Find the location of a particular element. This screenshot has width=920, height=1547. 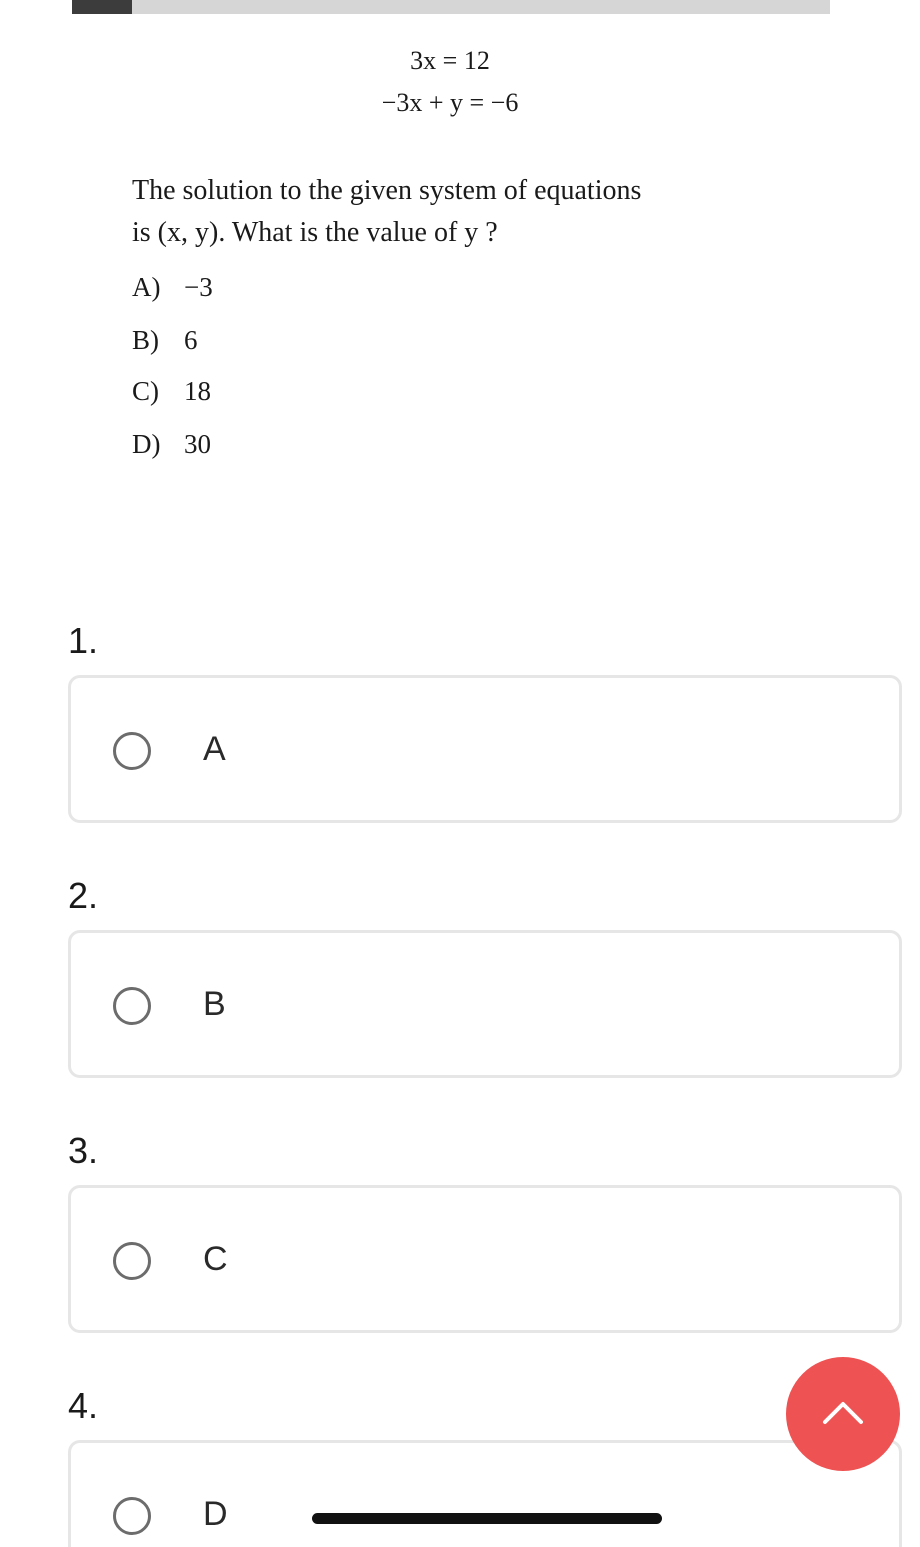

choice-a: A) −3 is located at coordinates (172, 287).